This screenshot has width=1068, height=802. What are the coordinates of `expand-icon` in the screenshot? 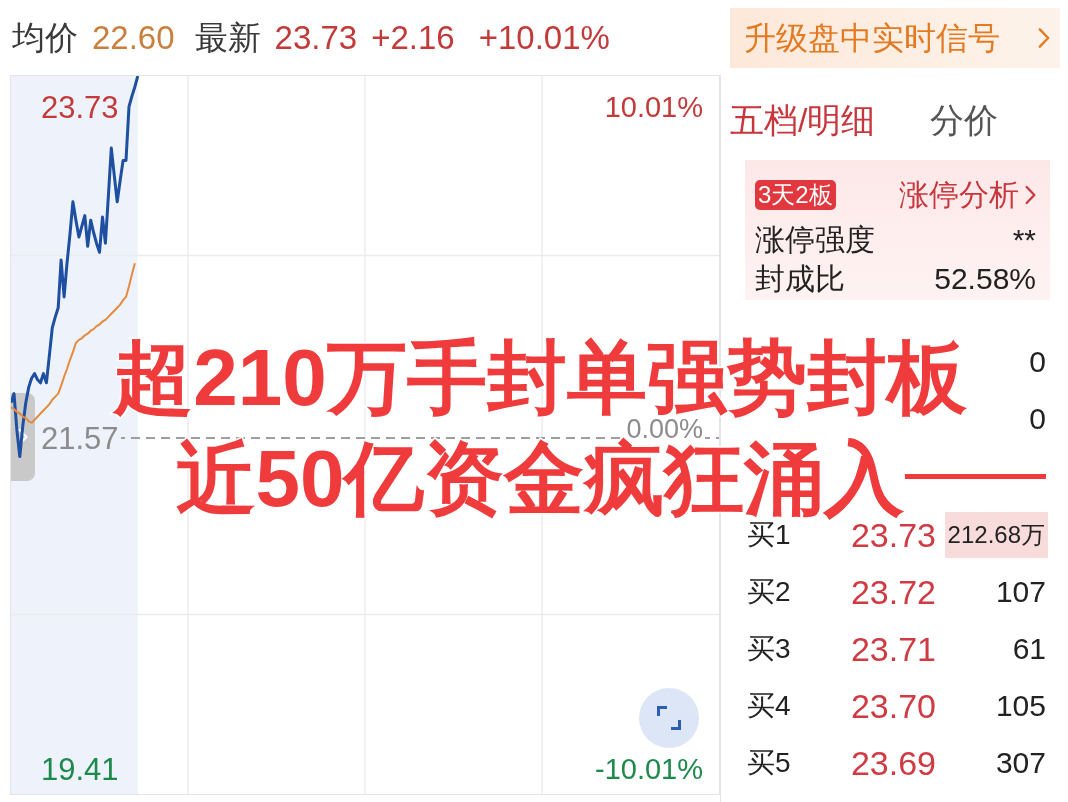 It's located at (669, 718).